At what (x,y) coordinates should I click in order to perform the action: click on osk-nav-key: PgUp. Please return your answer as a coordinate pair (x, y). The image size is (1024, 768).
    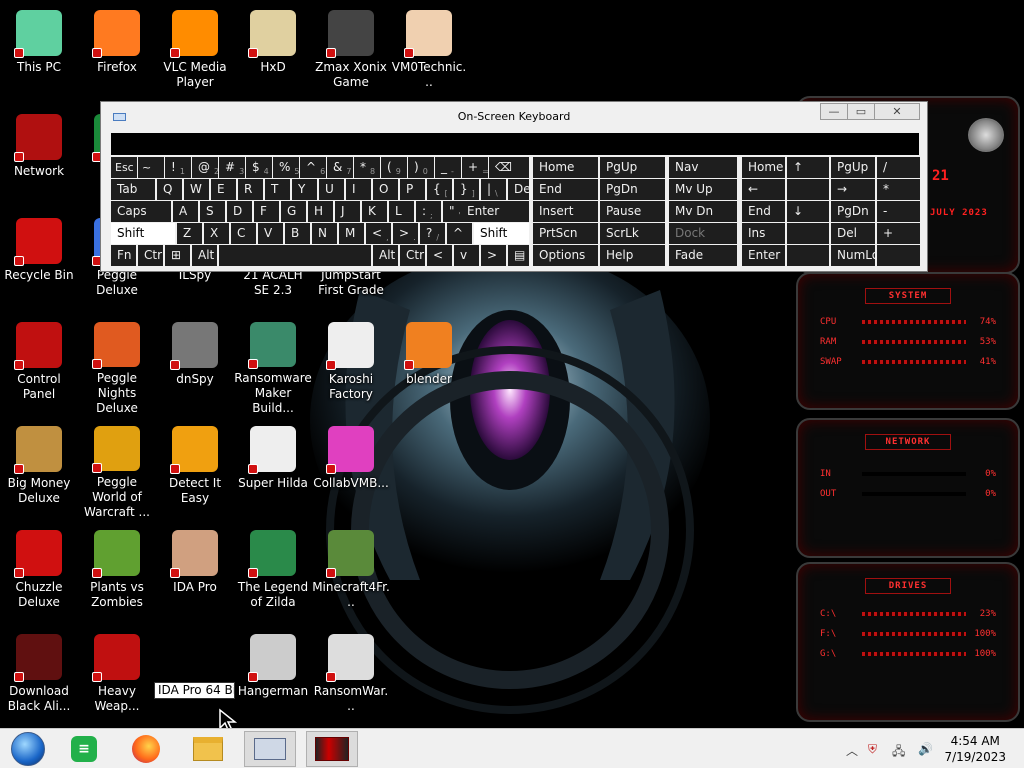
    Looking at the image, I should click on (632, 167).